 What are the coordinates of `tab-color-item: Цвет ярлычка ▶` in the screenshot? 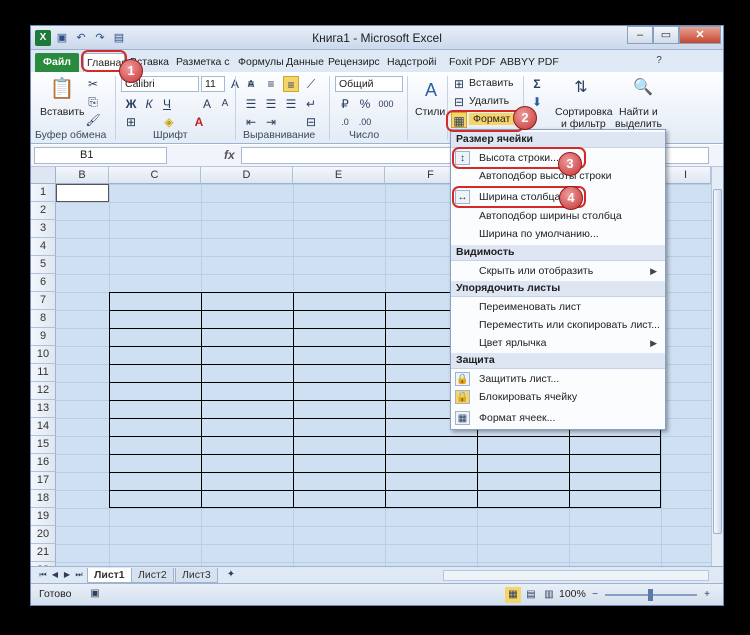 It's located at (558, 343).